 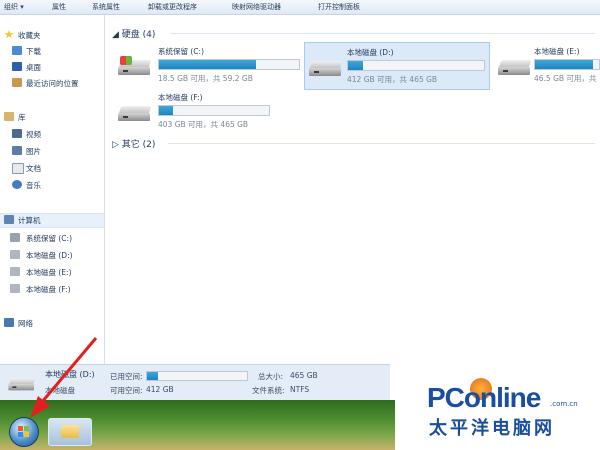 What do you see at coordinates (69, 370) in the screenshot?
I see `annotation-arrow-line` at bounding box center [69, 370].